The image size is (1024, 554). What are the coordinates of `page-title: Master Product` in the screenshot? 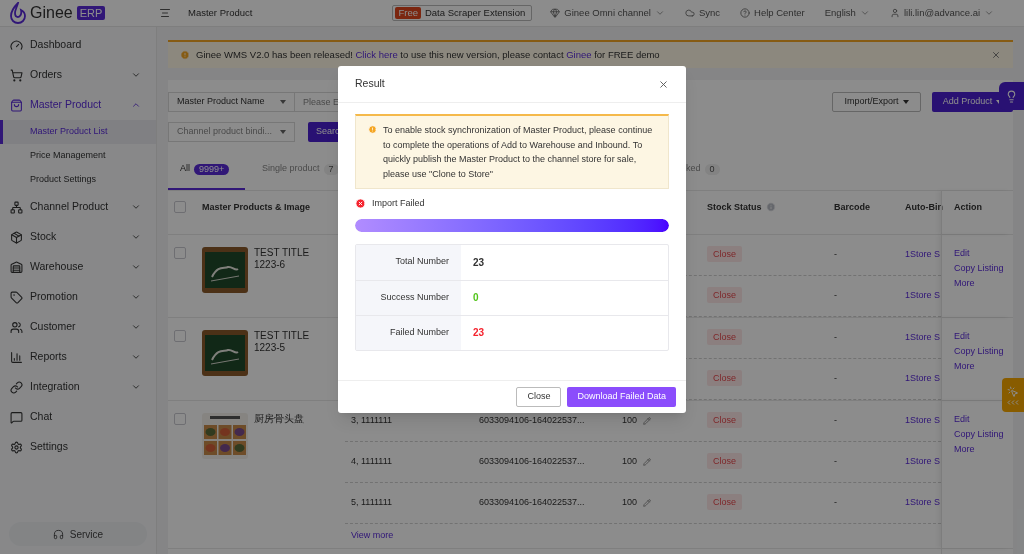 It's located at (220, 12).